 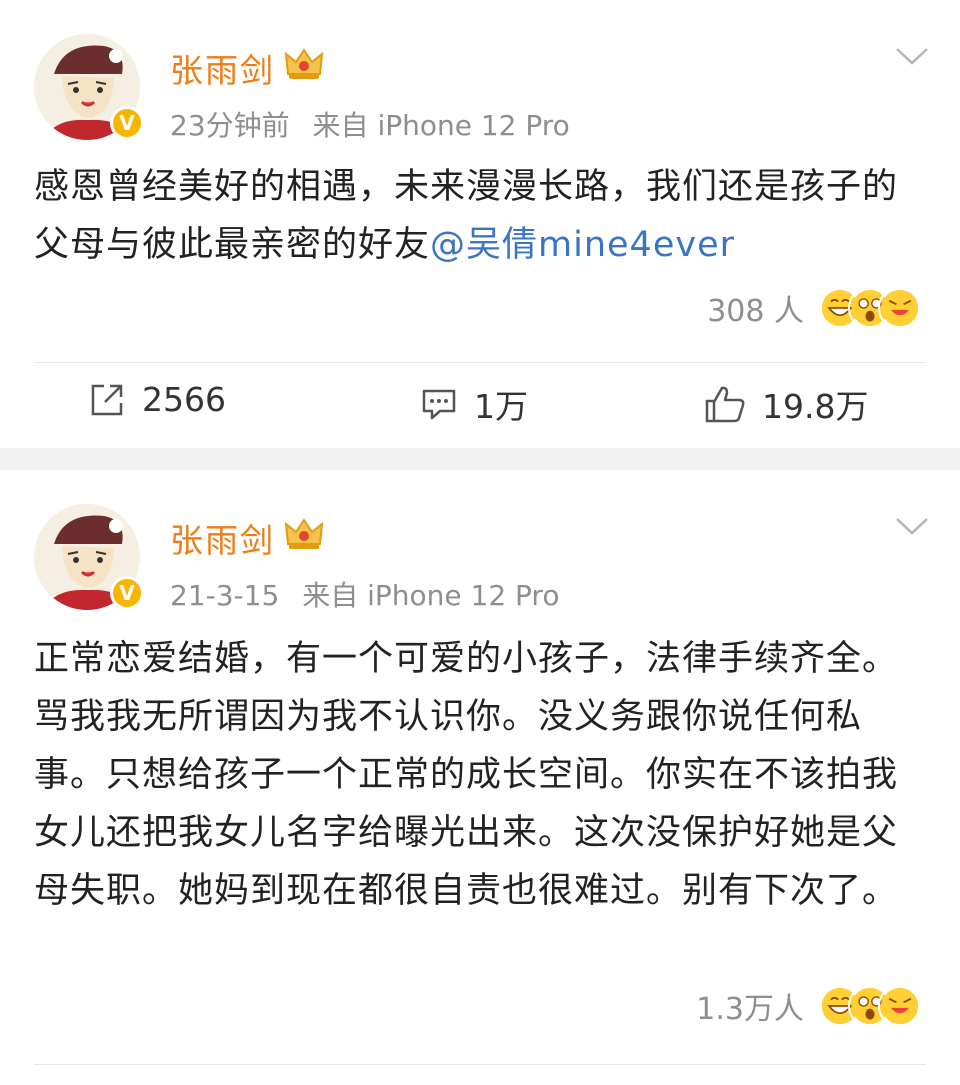 What do you see at coordinates (750, 1009) in the screenshot?
I see `reaction-count: 1.3万人` at bounding box center [750, 1009].